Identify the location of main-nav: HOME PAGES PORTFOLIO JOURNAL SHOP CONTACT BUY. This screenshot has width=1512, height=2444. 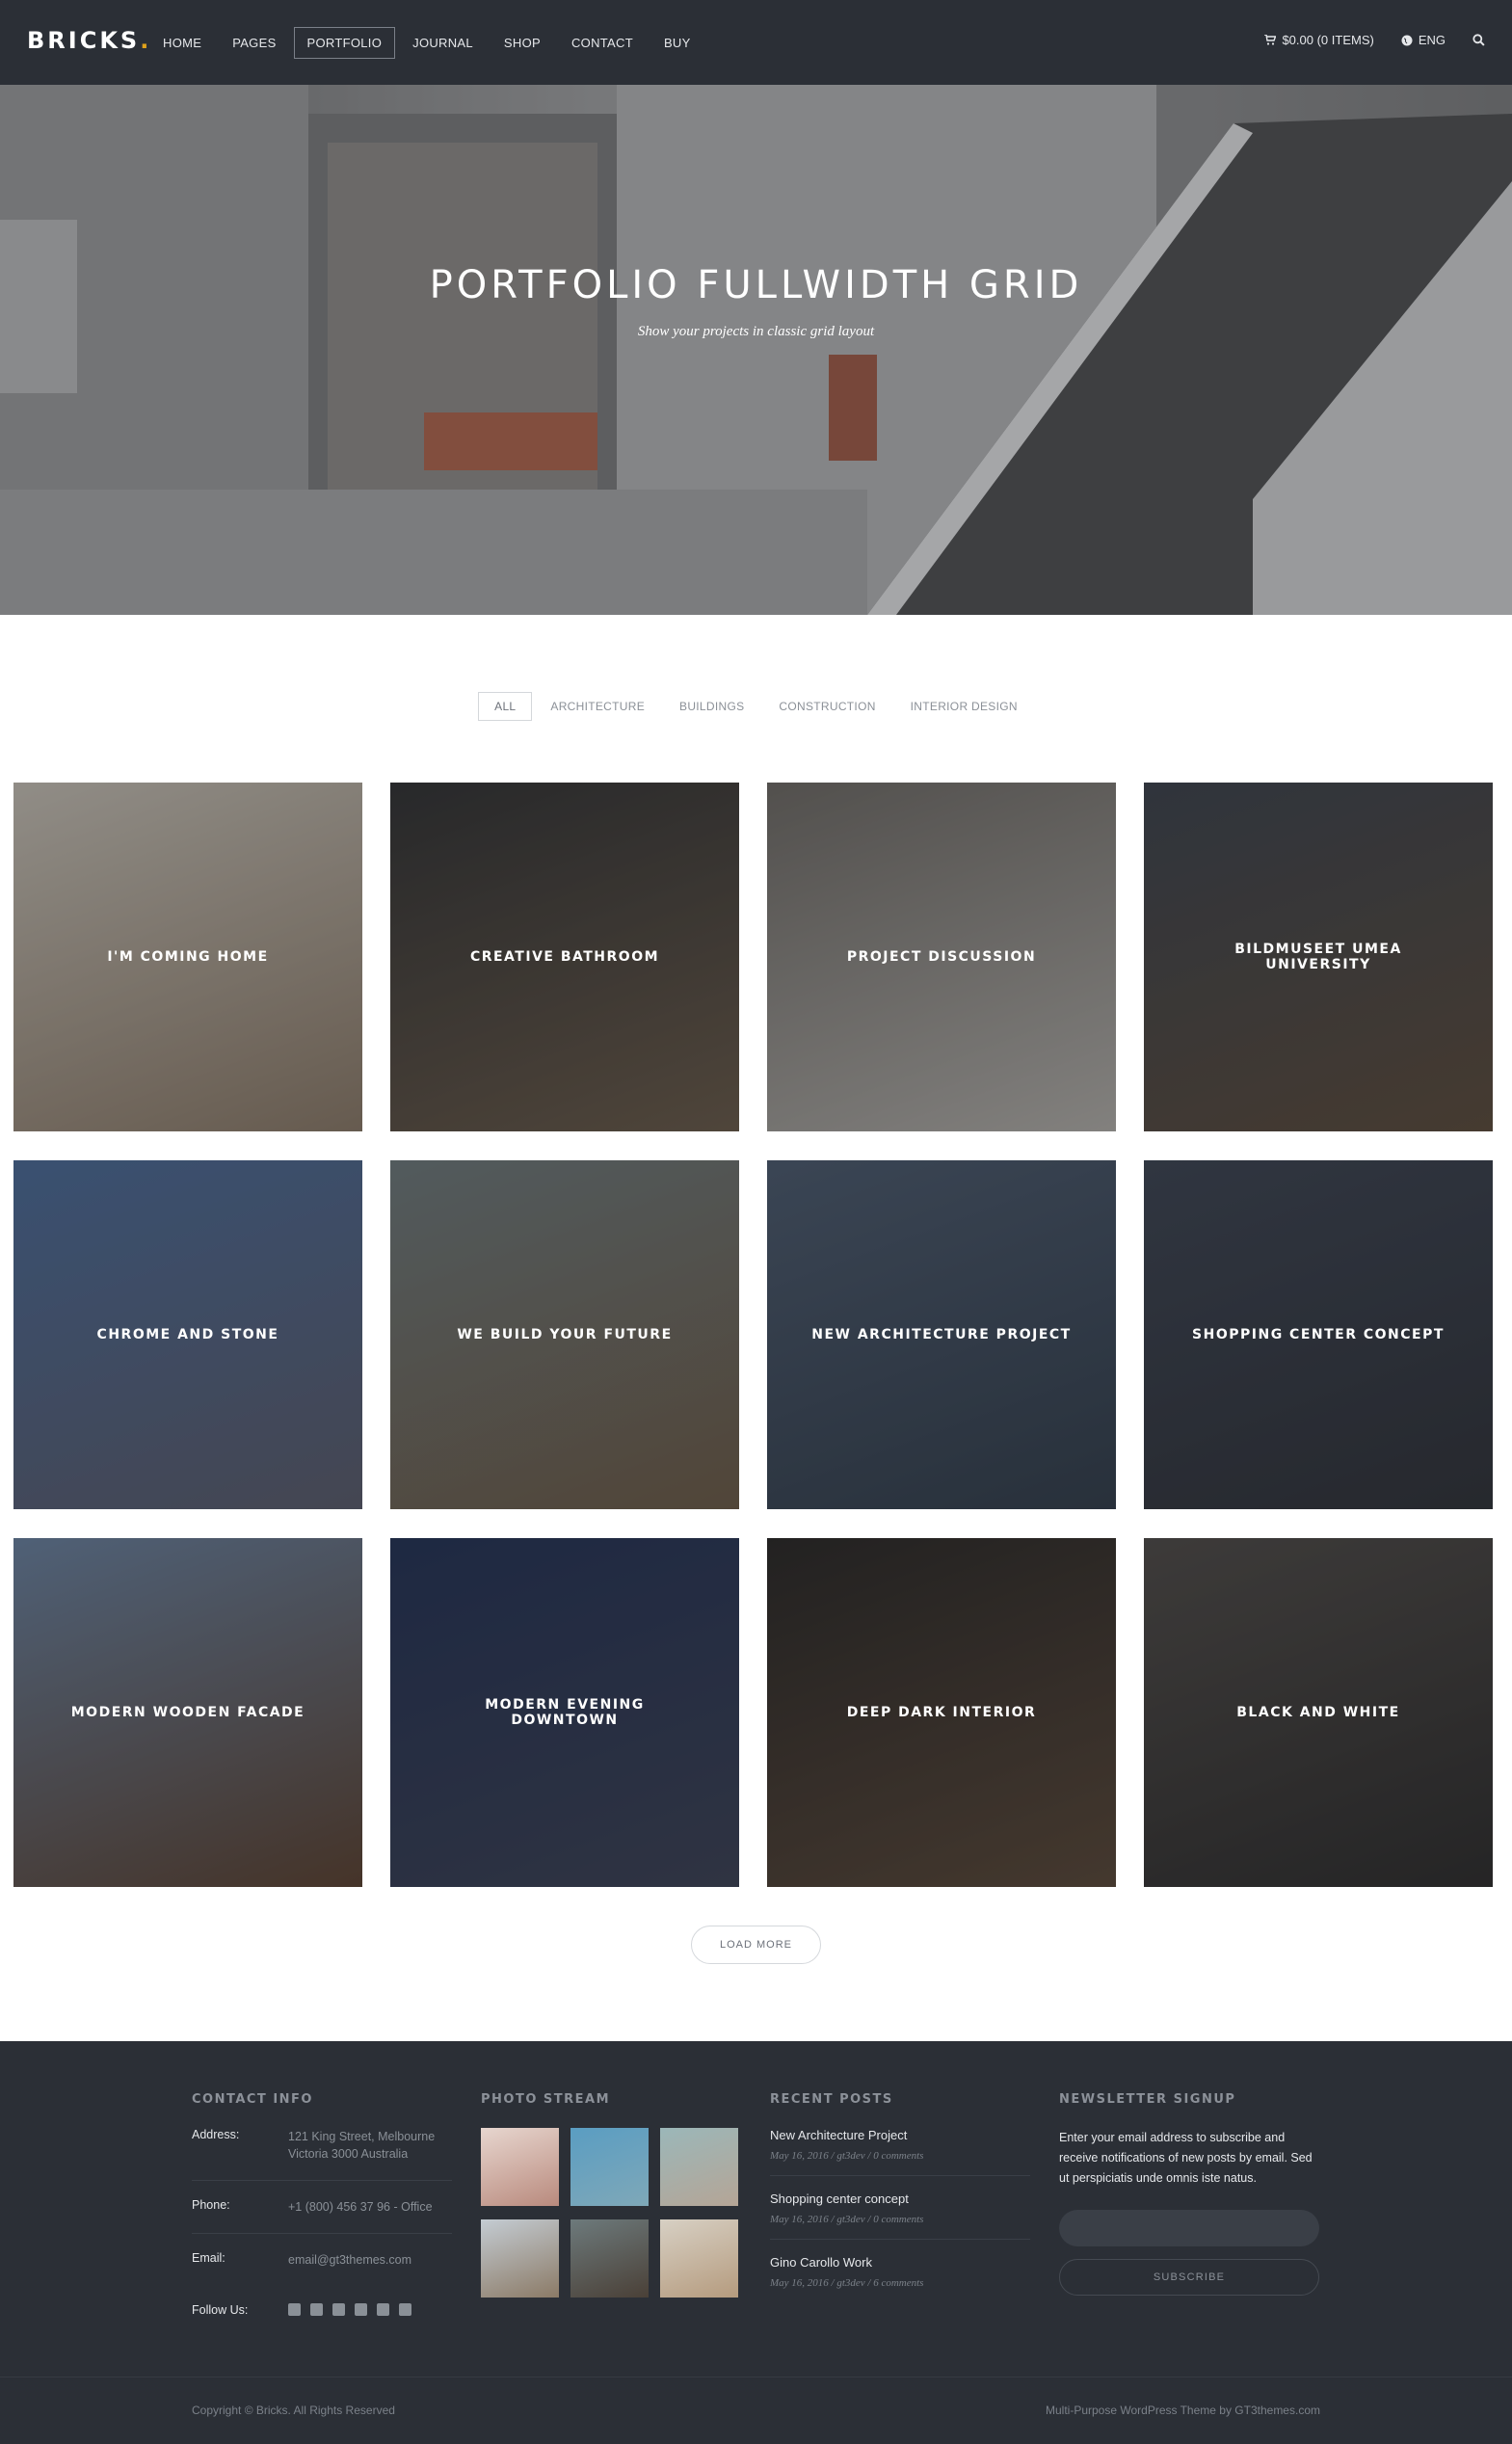
(429, 43).